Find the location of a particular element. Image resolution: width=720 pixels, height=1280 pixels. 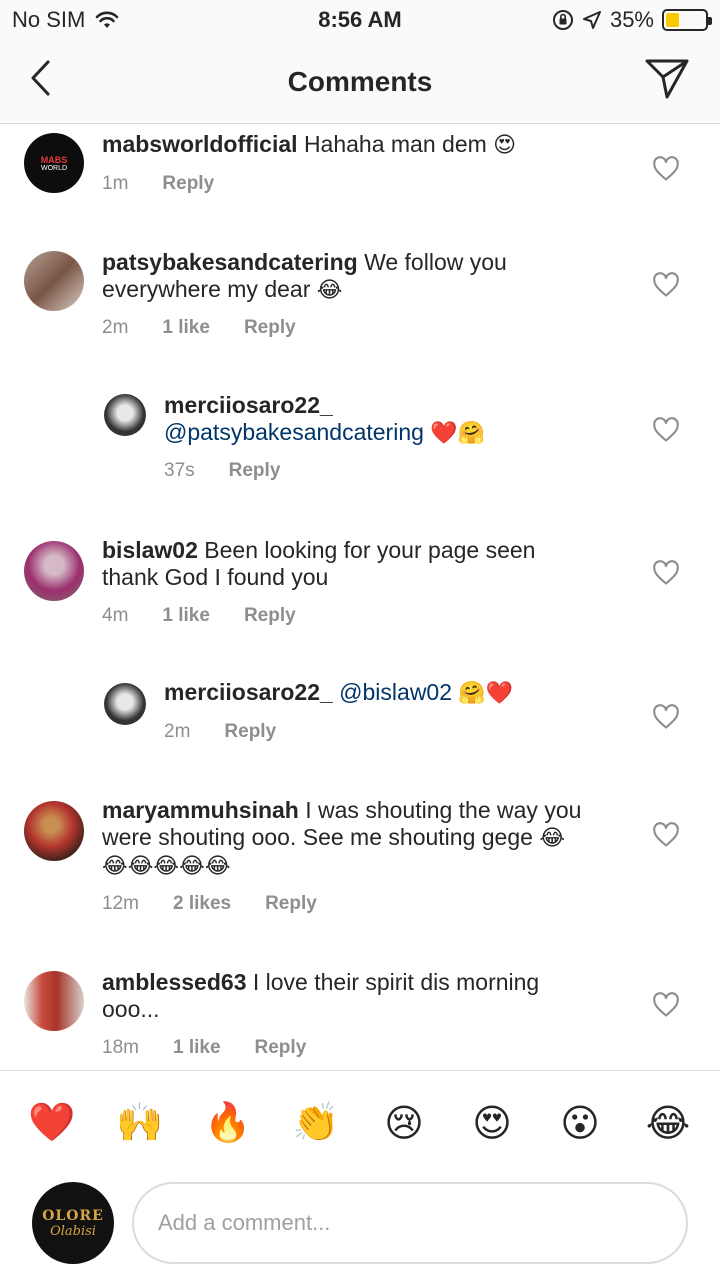

comment-meta: 12m 2 likes Reply is located at coordinates (209, 904).